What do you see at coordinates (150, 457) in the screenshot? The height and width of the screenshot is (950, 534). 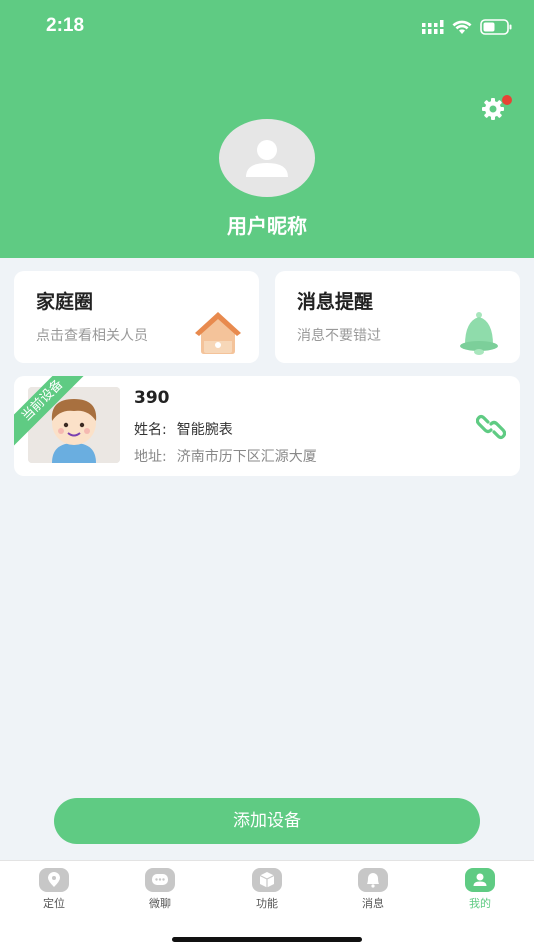 I see `device-address-label: 地址:` at bounding box center [150, 457].